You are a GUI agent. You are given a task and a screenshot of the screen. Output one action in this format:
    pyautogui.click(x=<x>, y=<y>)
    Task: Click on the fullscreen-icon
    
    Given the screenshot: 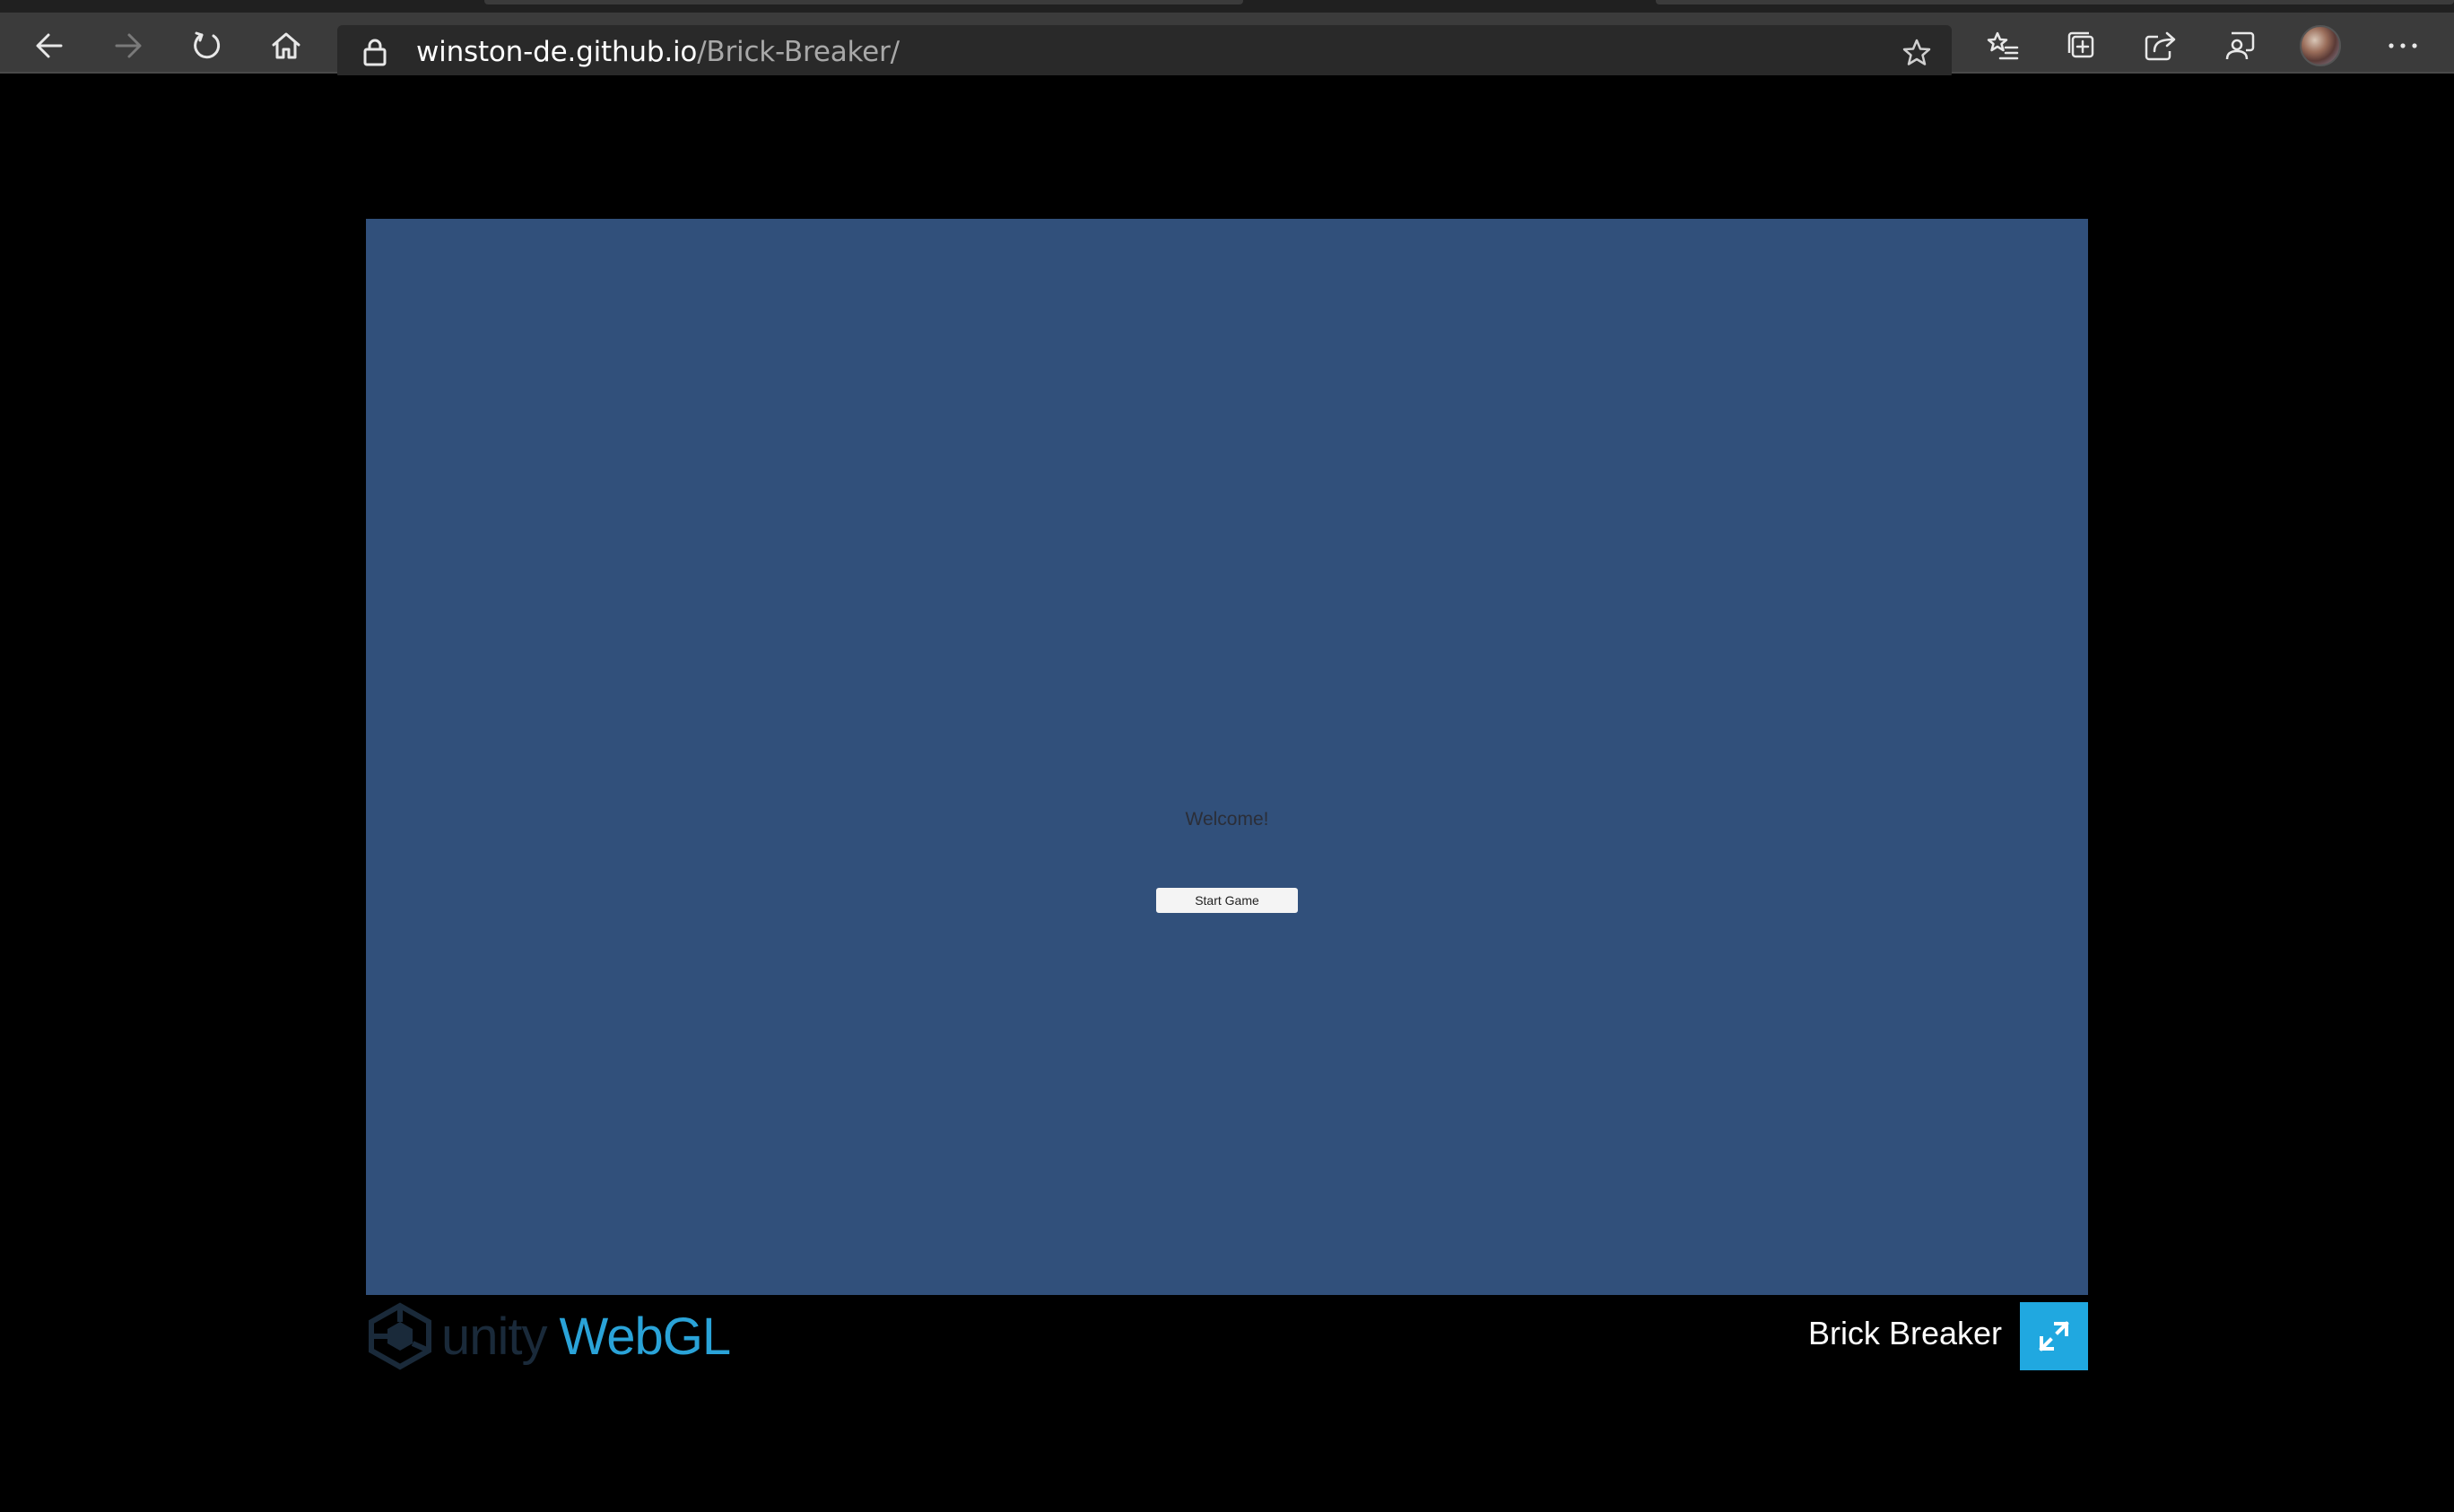 What is the action you would take?
    pyautogui.click(x=2054, y=1336)
    